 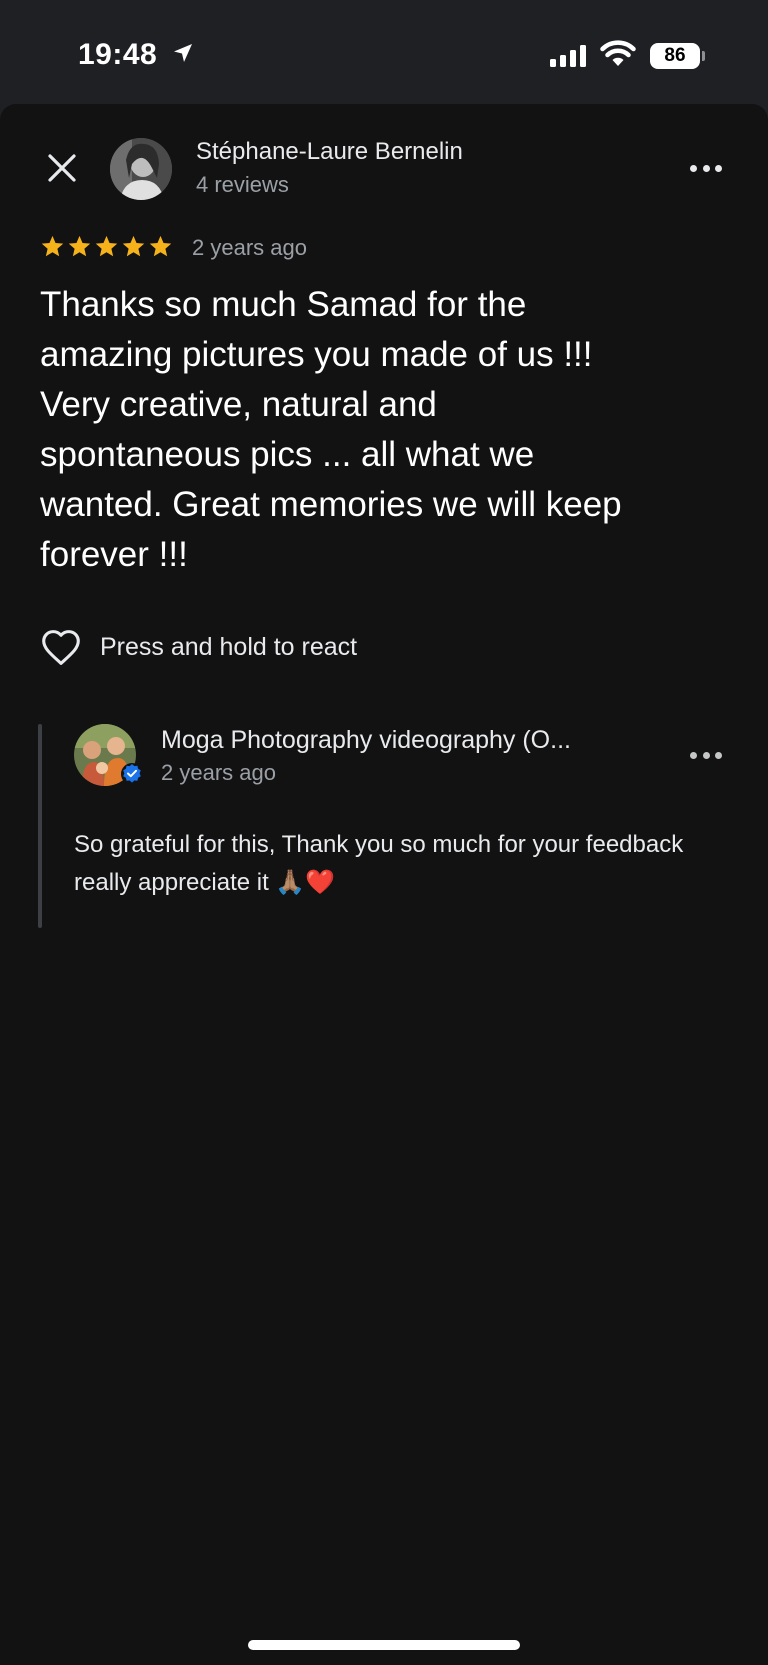 What do you see at coordinates (329, 152) in the screenshot?
I see `reviewer-name: Stéphane-Laure Bernelin` at bounding box center [329, 152].